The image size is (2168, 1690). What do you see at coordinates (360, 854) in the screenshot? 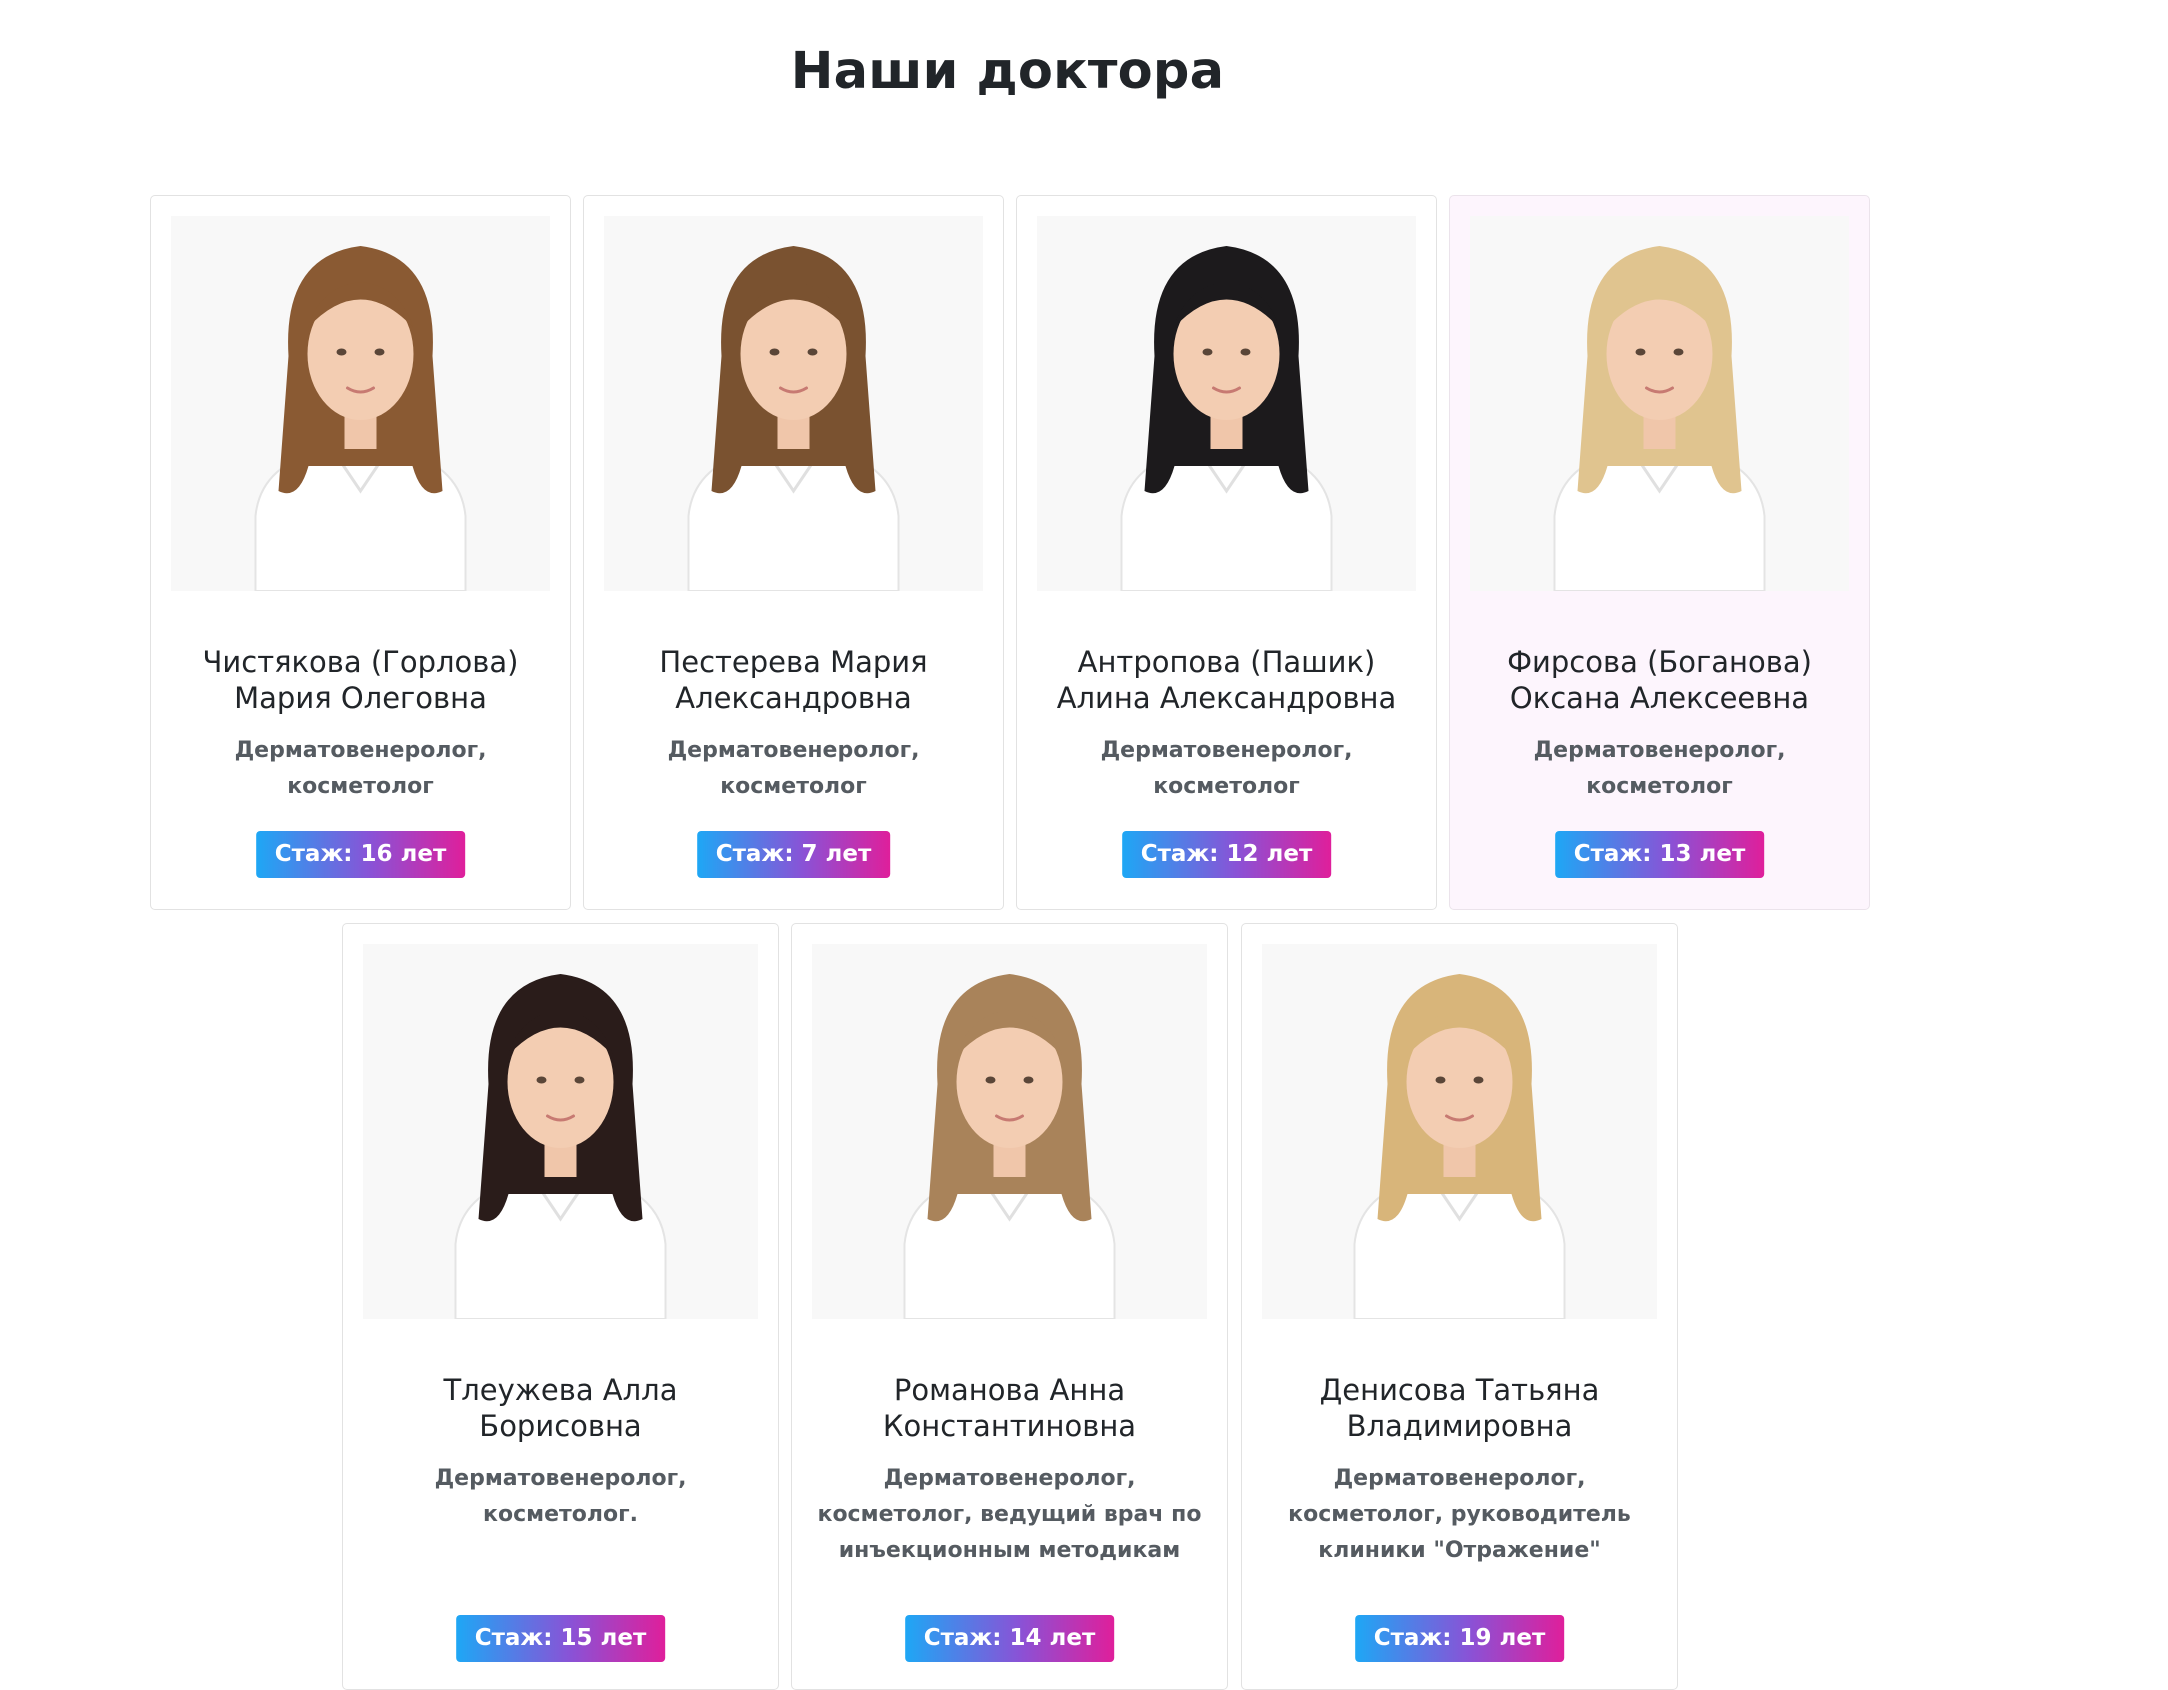
I see `experience-badge: Стаж: 16 лет` at bounding box center [360, 854].